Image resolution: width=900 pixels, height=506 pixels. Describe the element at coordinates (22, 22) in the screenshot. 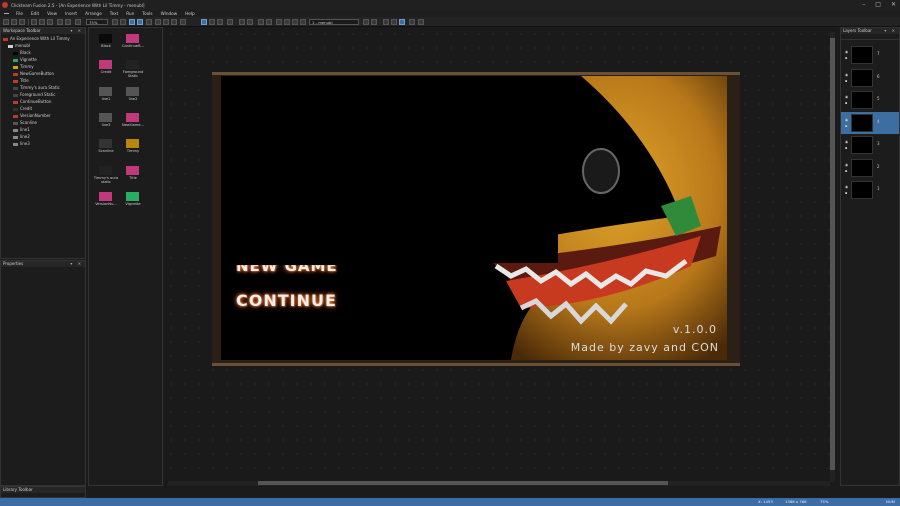

I see `save-icon` at that location.